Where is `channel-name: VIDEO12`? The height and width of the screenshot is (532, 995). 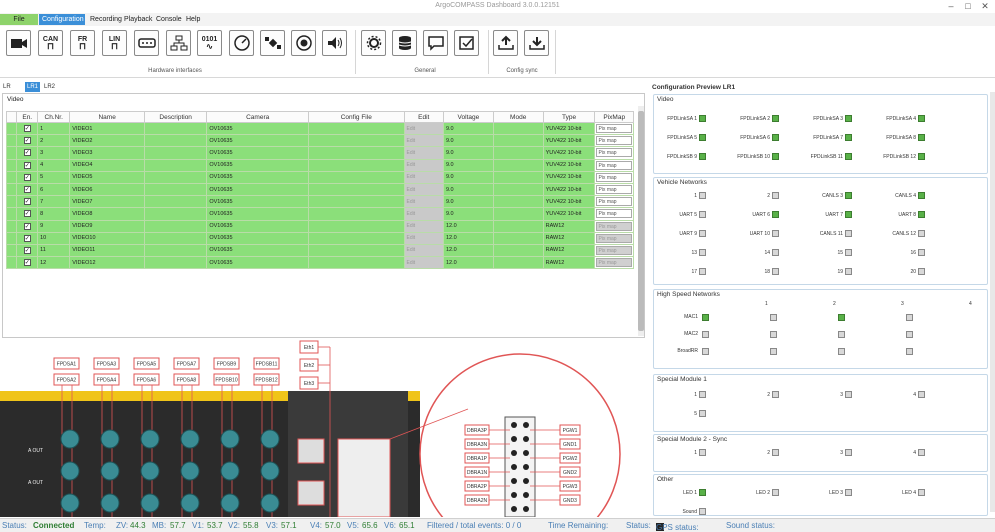
channel-name: VIDEO12 is located at coordinates (107, 263).